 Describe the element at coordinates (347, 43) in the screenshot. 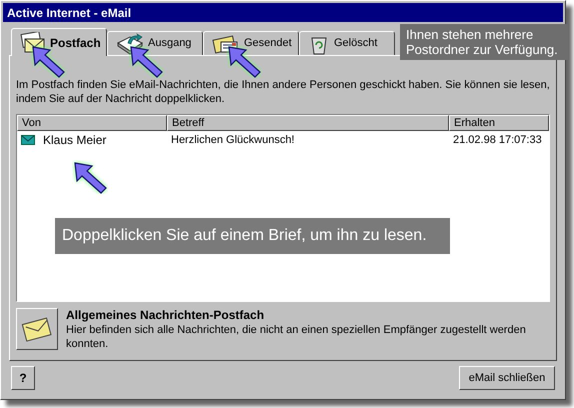

I see `folder-tab: Gelöscht` at that location.